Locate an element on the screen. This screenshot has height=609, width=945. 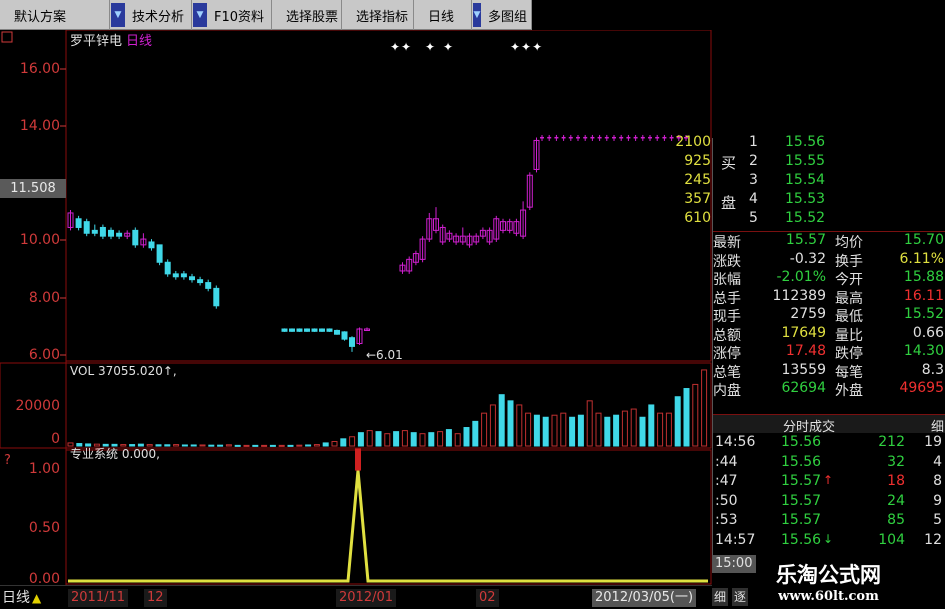
period-tab: 日线 ▲ is located at coordinates (33, 598).